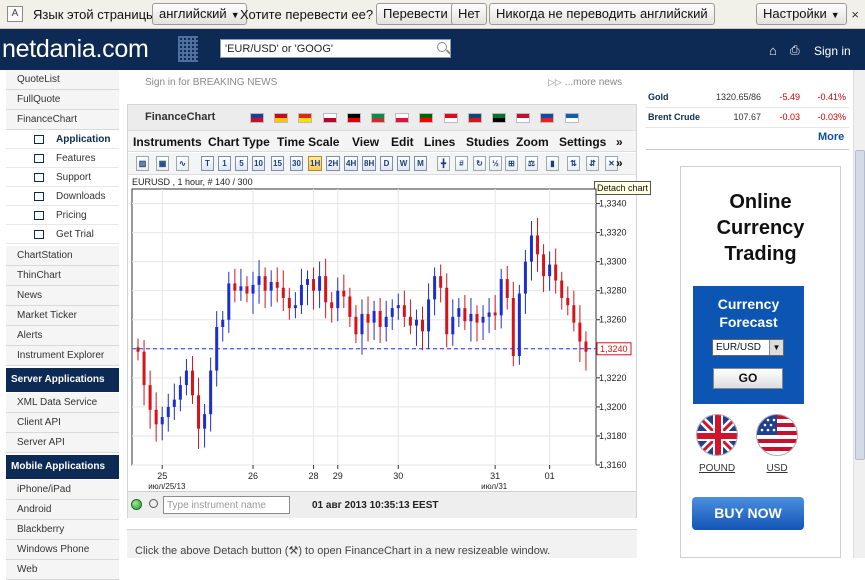 Image resolution: width=865 pixels, height=580 pixels. What do you see at coordinates (142, 163) in the screenshot?
I see `candlestick-icon: ▥` at bounding box center [142, 163].